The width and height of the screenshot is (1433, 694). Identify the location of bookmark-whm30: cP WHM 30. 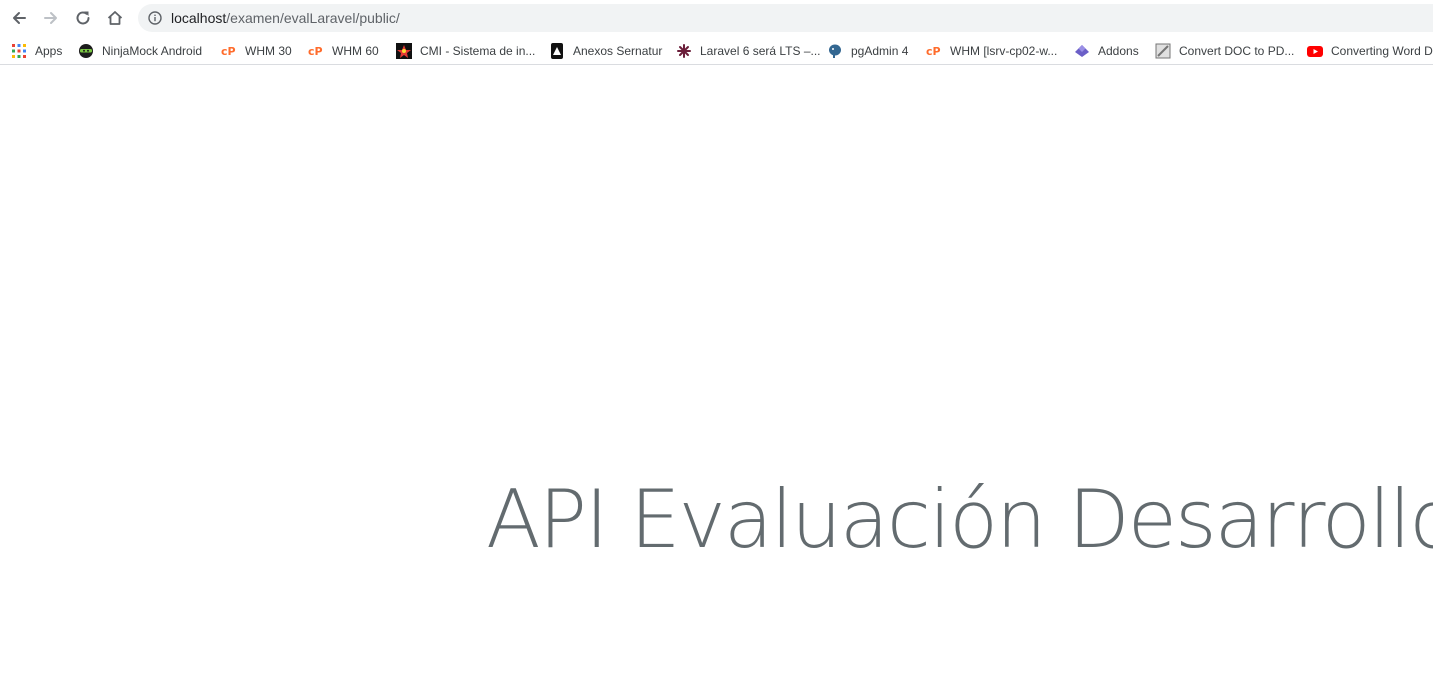
(256, 51).